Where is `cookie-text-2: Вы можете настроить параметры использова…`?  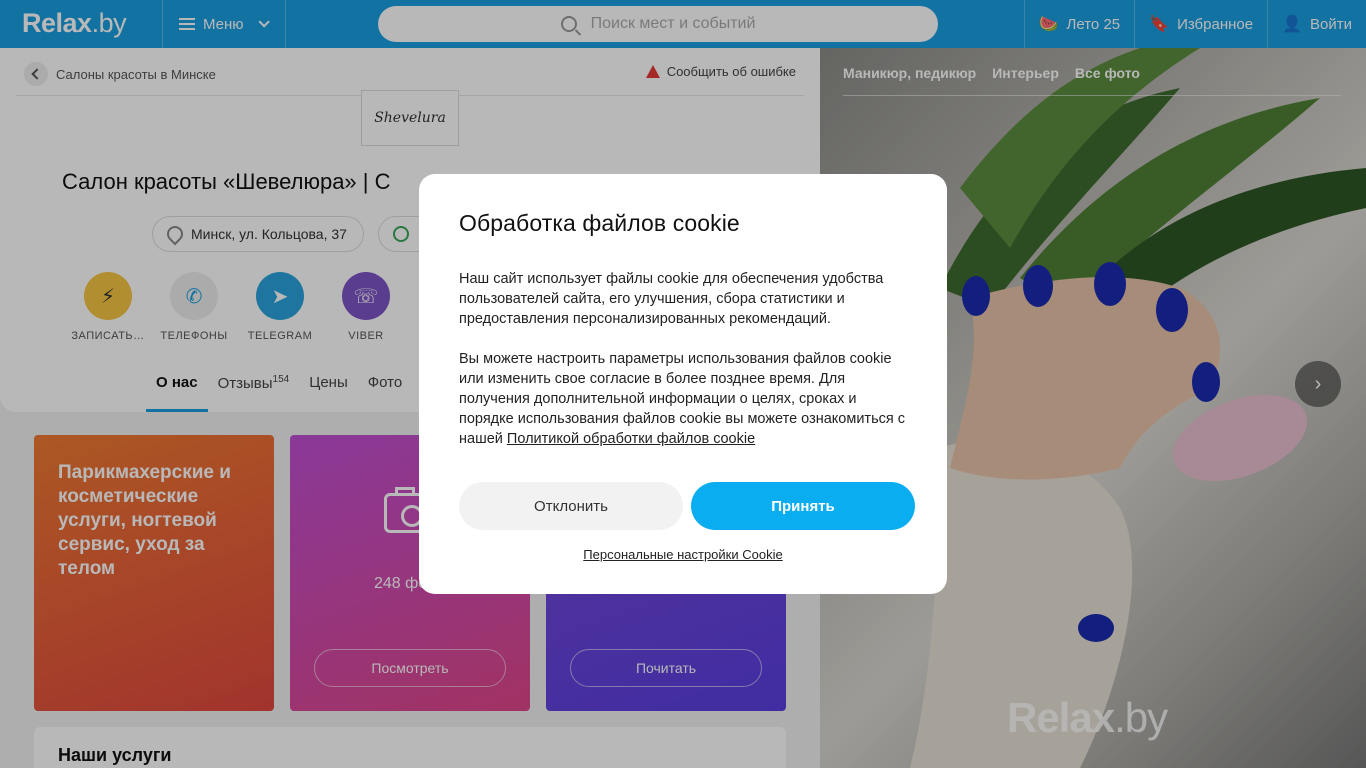
cookie-text-2: Вы можете настроить параметры использова… is located at coordinates (683, 399).